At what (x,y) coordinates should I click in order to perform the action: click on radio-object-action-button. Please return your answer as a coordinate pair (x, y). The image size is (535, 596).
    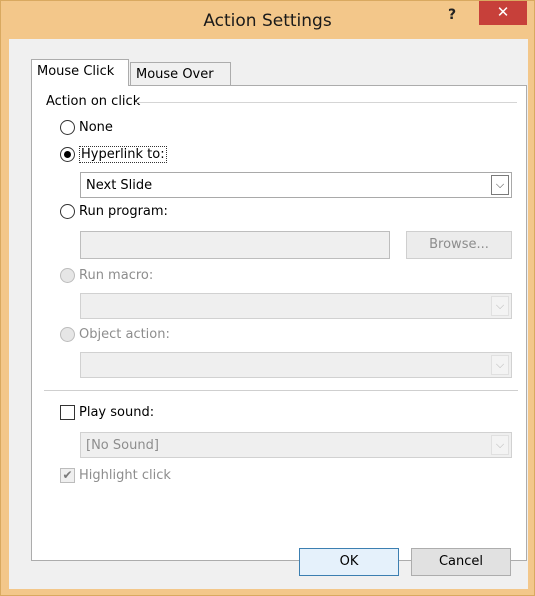
    Looking at the image, I should click on (67, 334).